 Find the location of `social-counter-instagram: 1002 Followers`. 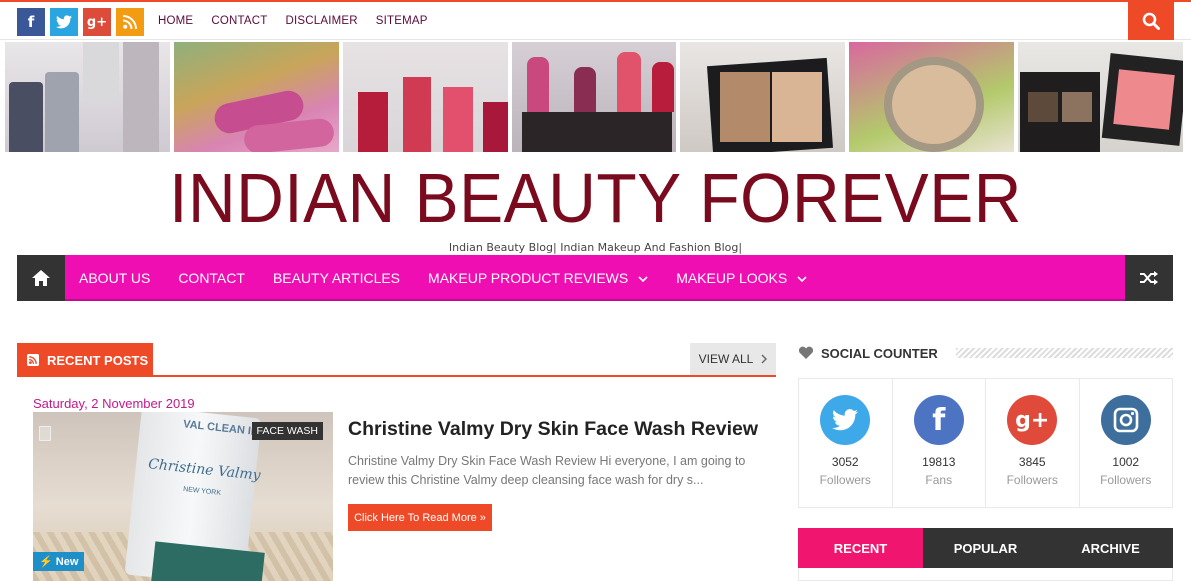

social-counter-instagram: 1002 Followers is located at coordinates (1126, 443).